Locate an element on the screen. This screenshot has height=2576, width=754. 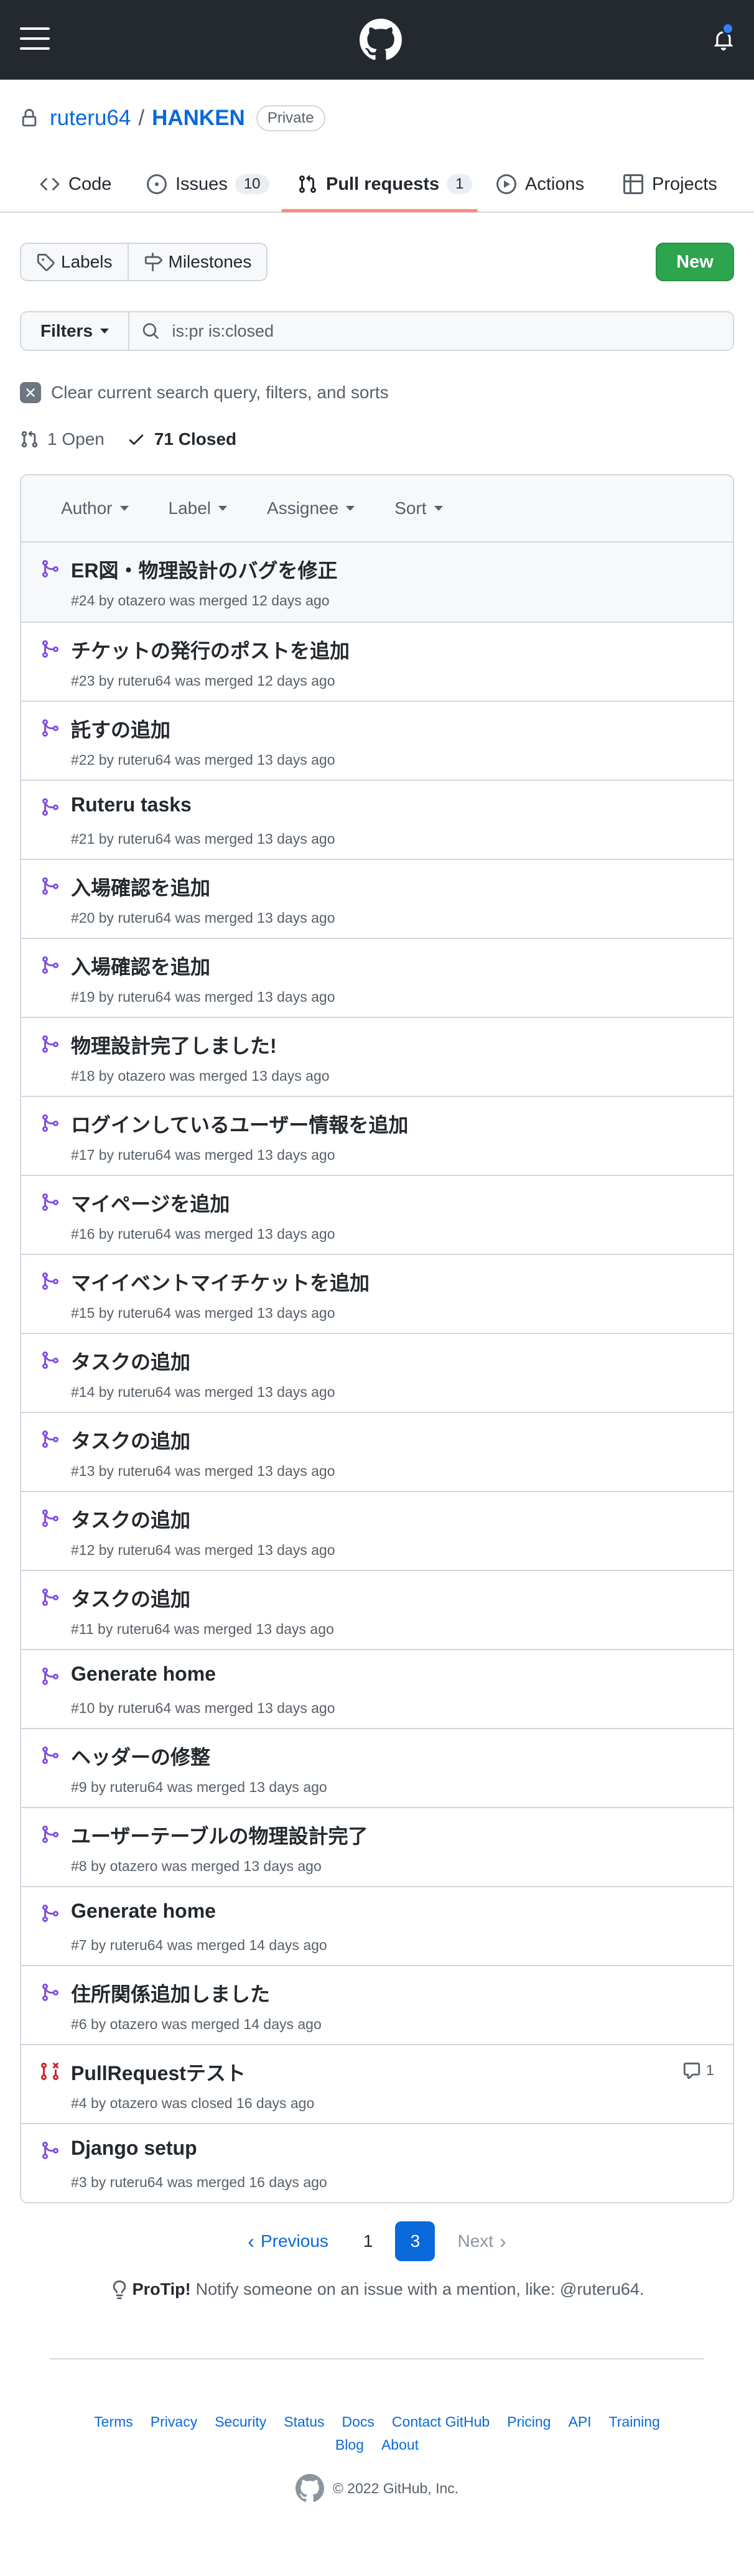
repo-name-link: HANKEN is located at coordinates (199, 119).